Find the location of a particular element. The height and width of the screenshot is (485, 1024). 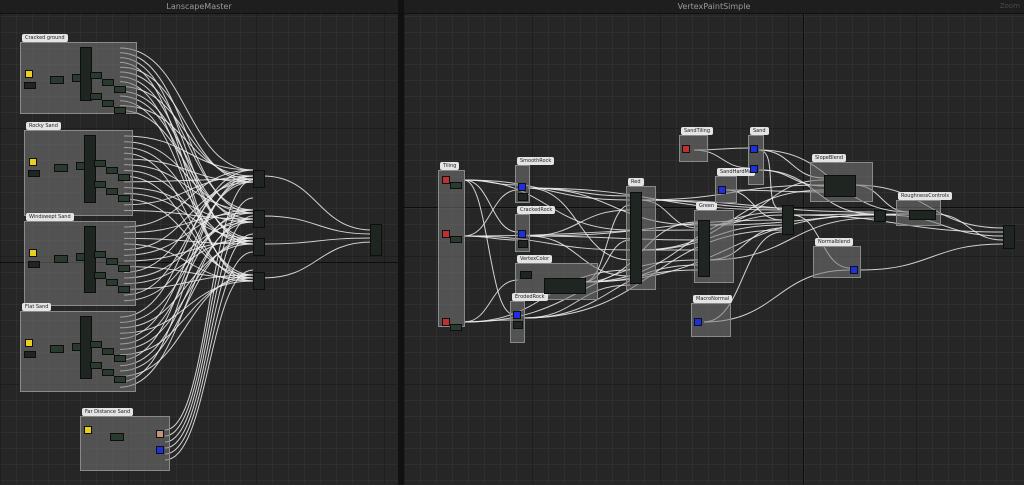

comment-tiling: Tiling is located at coordinates (451, 244).